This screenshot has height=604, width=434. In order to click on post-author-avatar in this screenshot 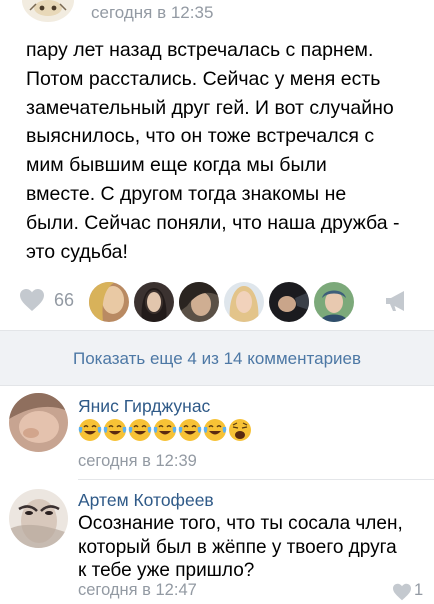, I will do `click(48, 11)`.